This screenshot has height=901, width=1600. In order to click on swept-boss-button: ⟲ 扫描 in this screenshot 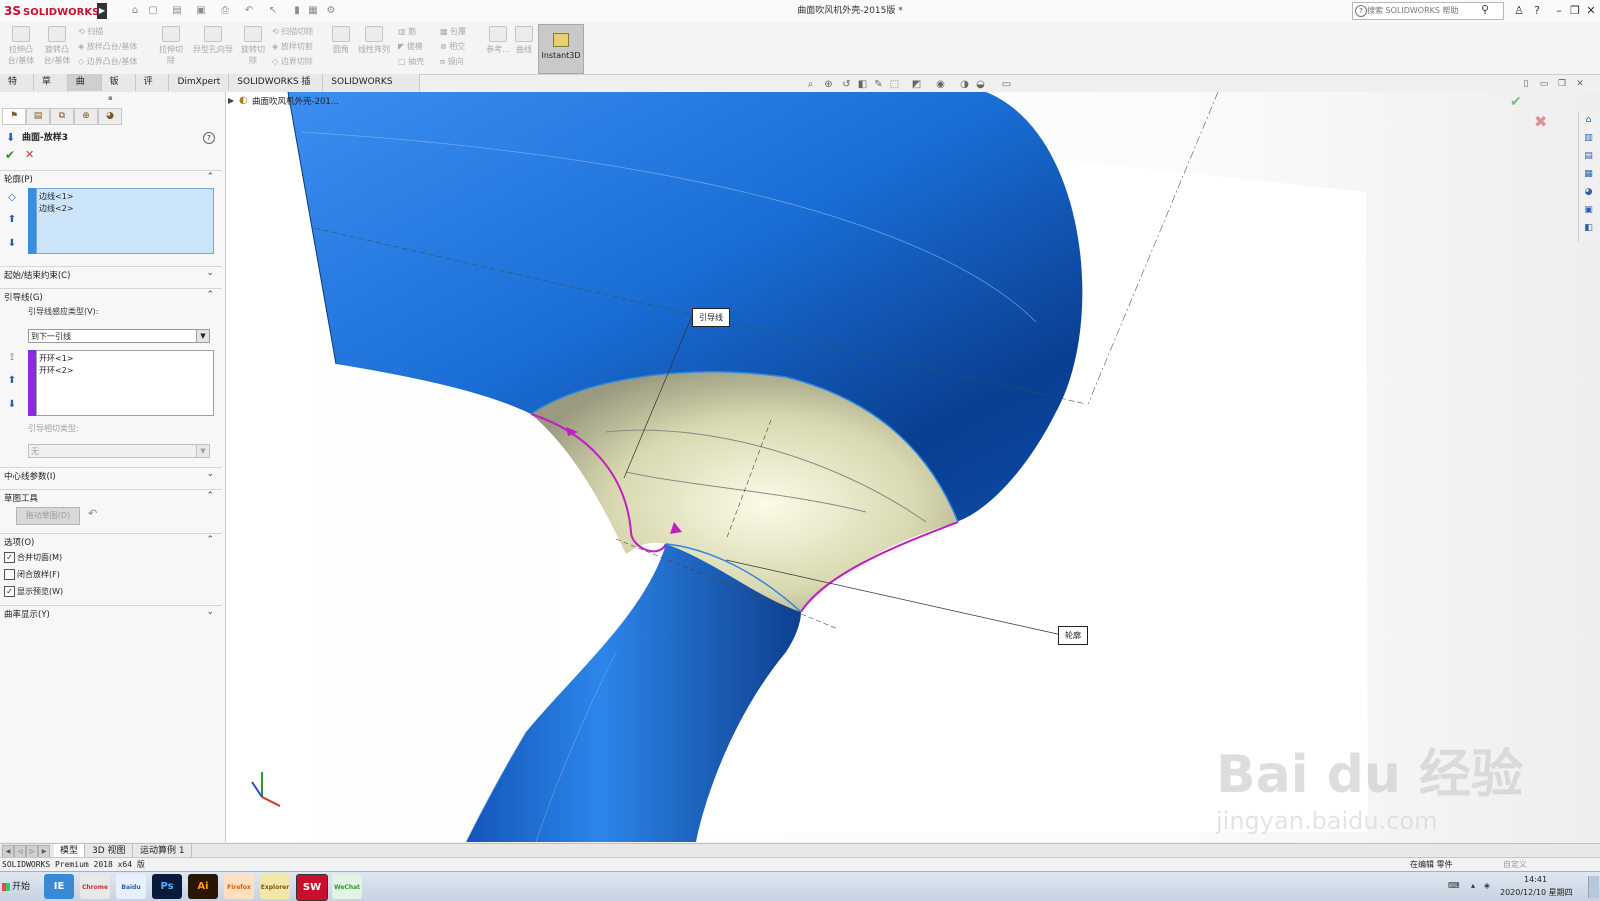, I will do `click(90, 32)`.